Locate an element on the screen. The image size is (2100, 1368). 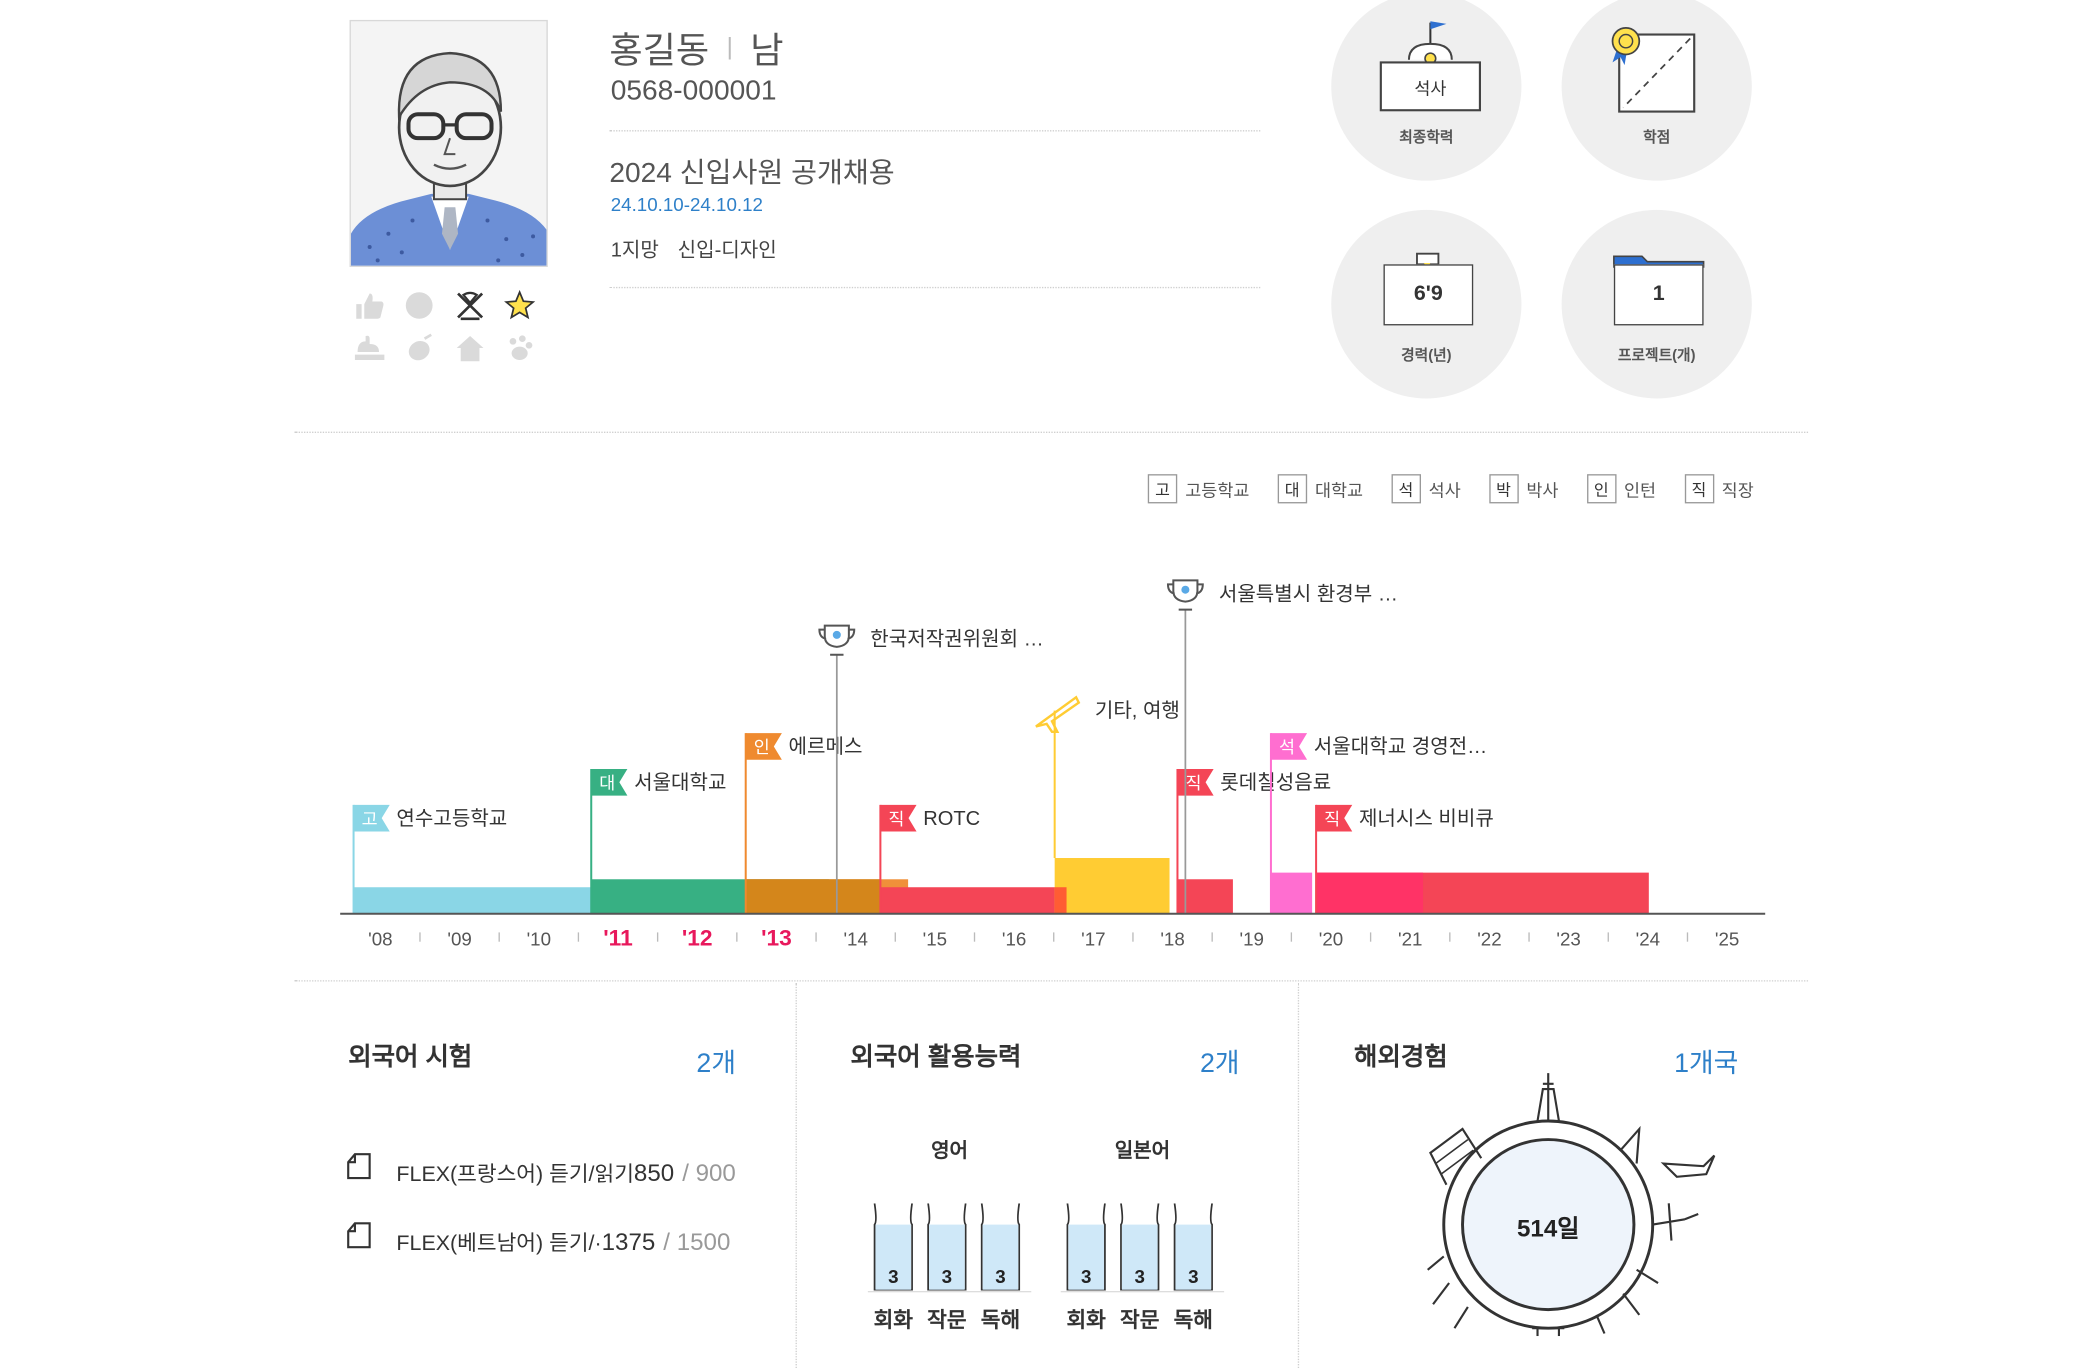
timeline-event-label: 제너시스 비비큐 is located at coordinates (1426, 818).